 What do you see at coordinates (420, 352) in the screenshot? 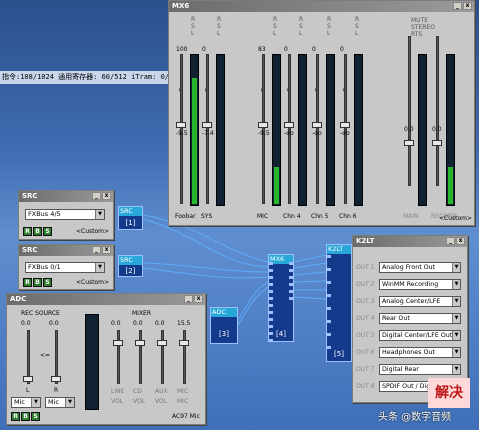
I see `output-select: Headphones Out ▼` at bounding box center [420, 352].